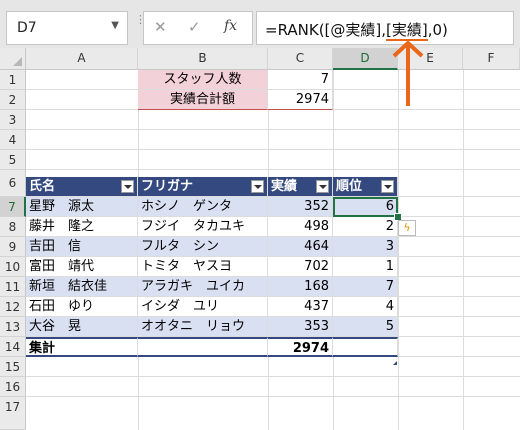 The height and width of the screenshot is (430, 520). I want to click on column-header-a: A, so click(82, 59).